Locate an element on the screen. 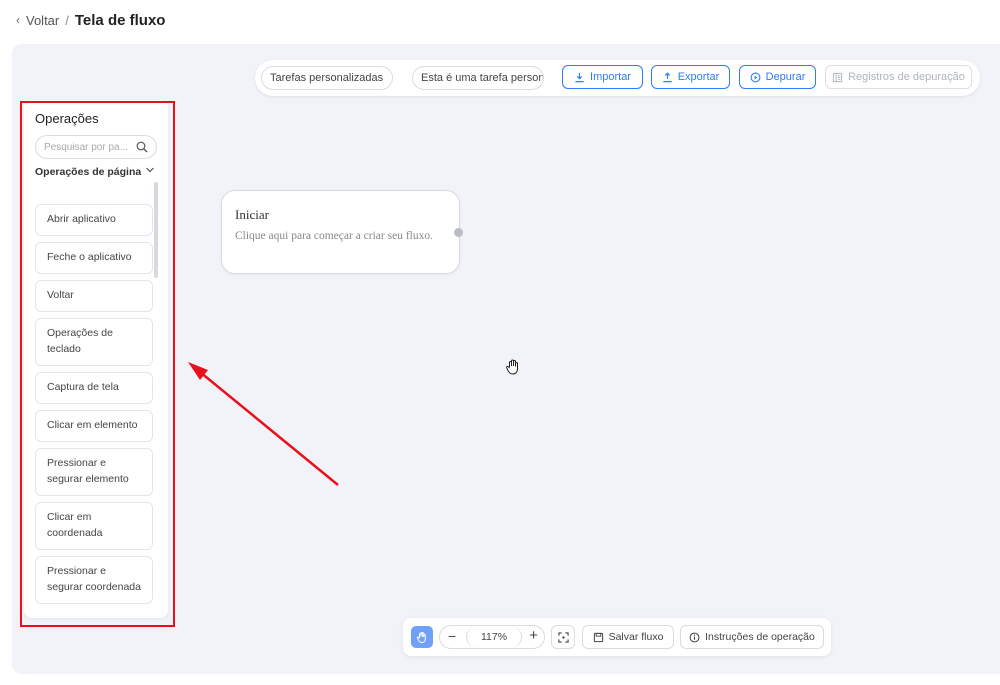 Image resolution: width=1000 pixels, height=685 pixels. debug-logs-button: Registros de depuração is located at coordinates (898, 77).